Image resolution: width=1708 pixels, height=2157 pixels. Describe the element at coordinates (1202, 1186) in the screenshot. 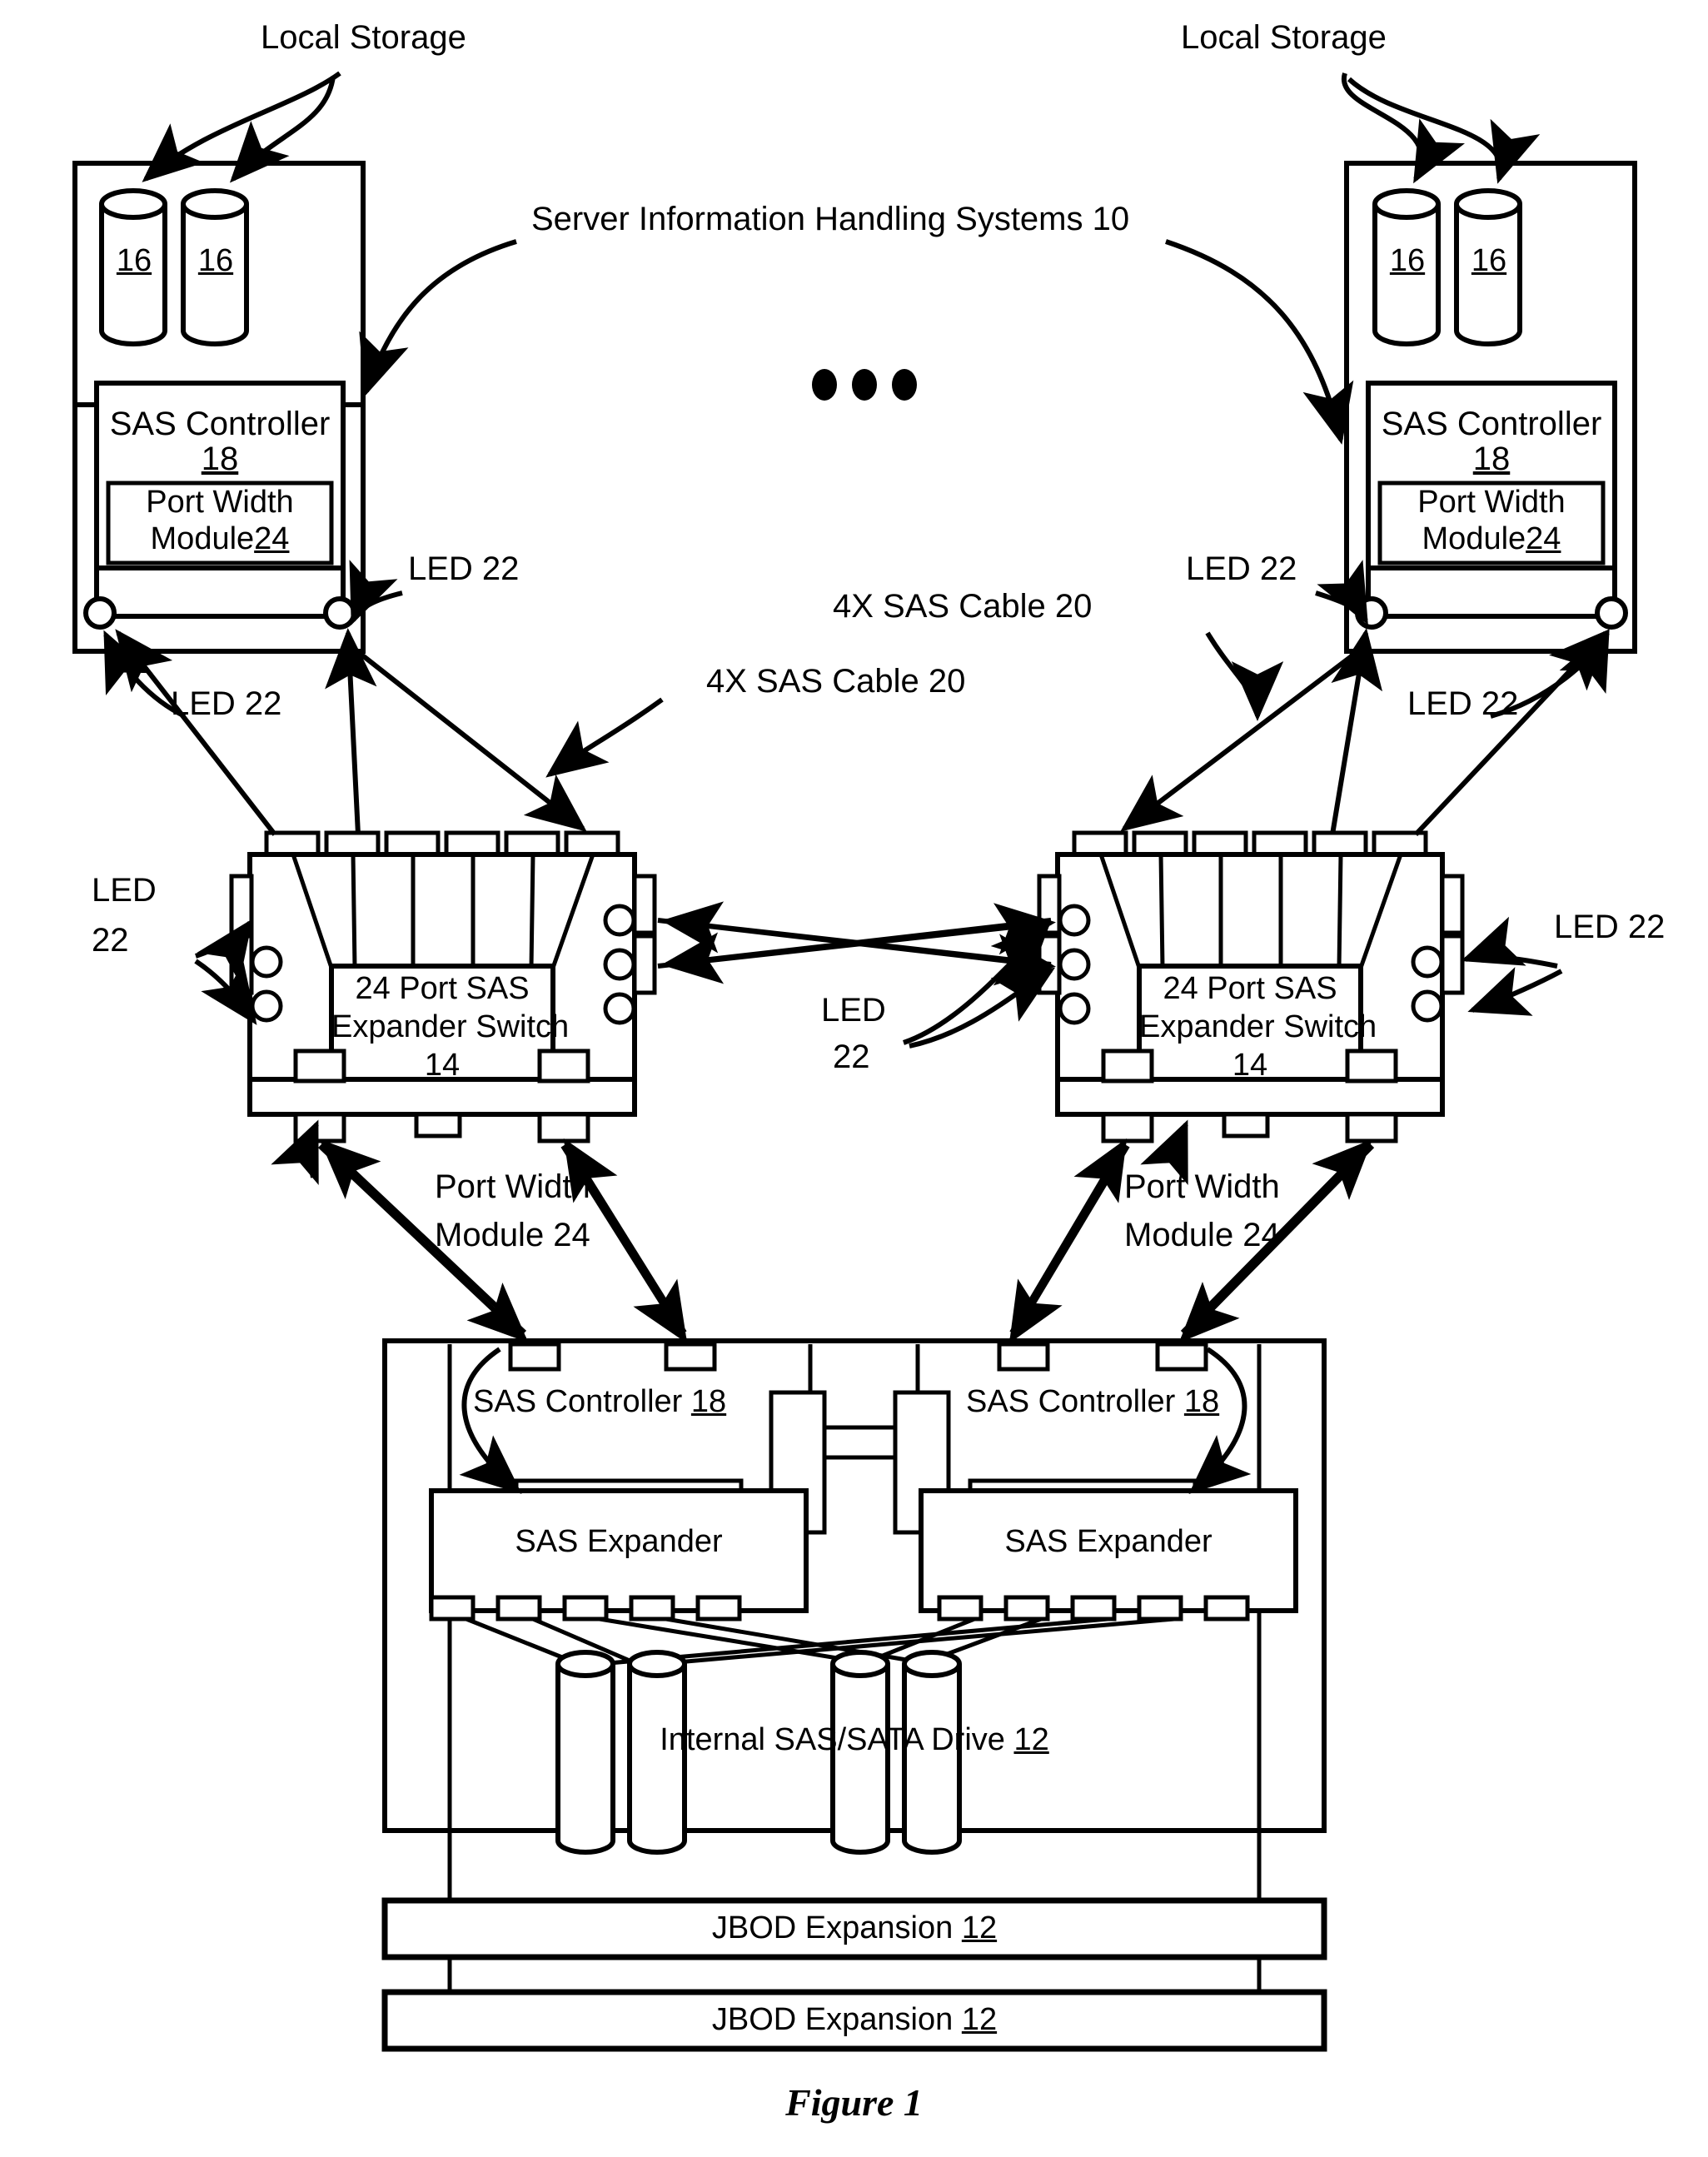

I see `label-port-width-module-right-l1: Port Width` at that location.